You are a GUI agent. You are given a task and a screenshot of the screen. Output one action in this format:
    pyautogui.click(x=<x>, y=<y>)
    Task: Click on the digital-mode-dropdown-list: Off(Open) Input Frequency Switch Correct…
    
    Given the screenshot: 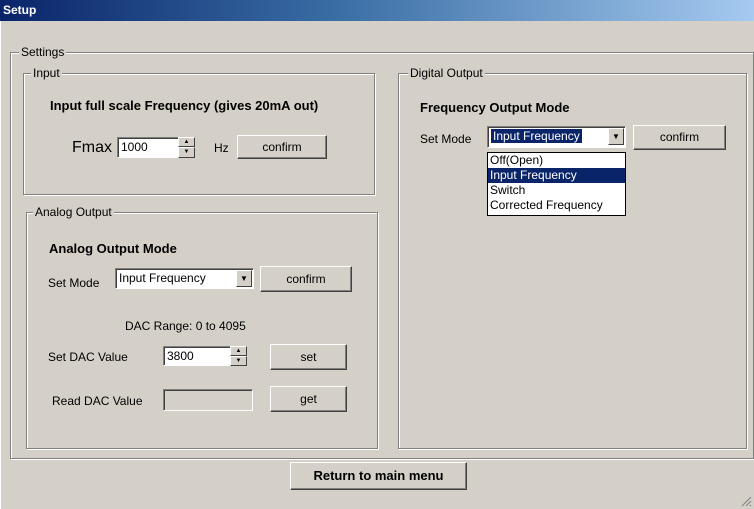 What is the action you would take?
    pyautogui.click(x=556, y=184)
    